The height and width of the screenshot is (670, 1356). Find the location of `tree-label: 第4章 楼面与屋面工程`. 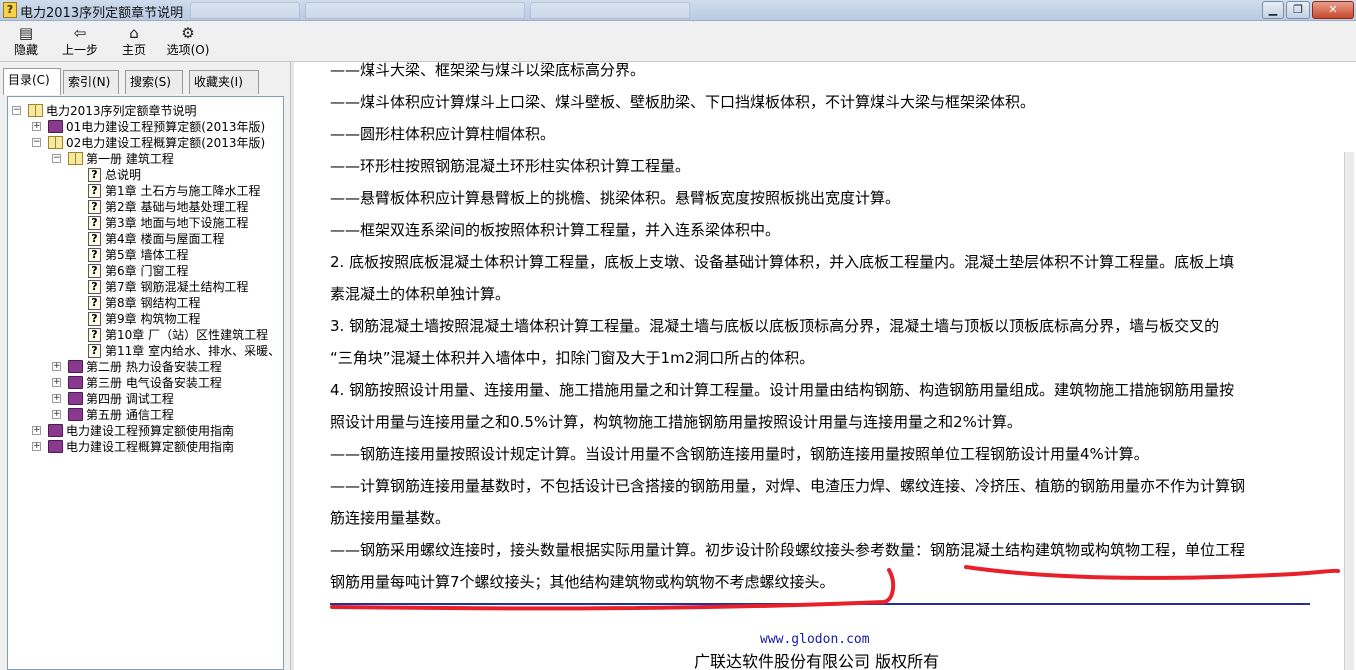

tree-label: 第4章 楼面与屋面工程 is located at coordinates (165, 239).